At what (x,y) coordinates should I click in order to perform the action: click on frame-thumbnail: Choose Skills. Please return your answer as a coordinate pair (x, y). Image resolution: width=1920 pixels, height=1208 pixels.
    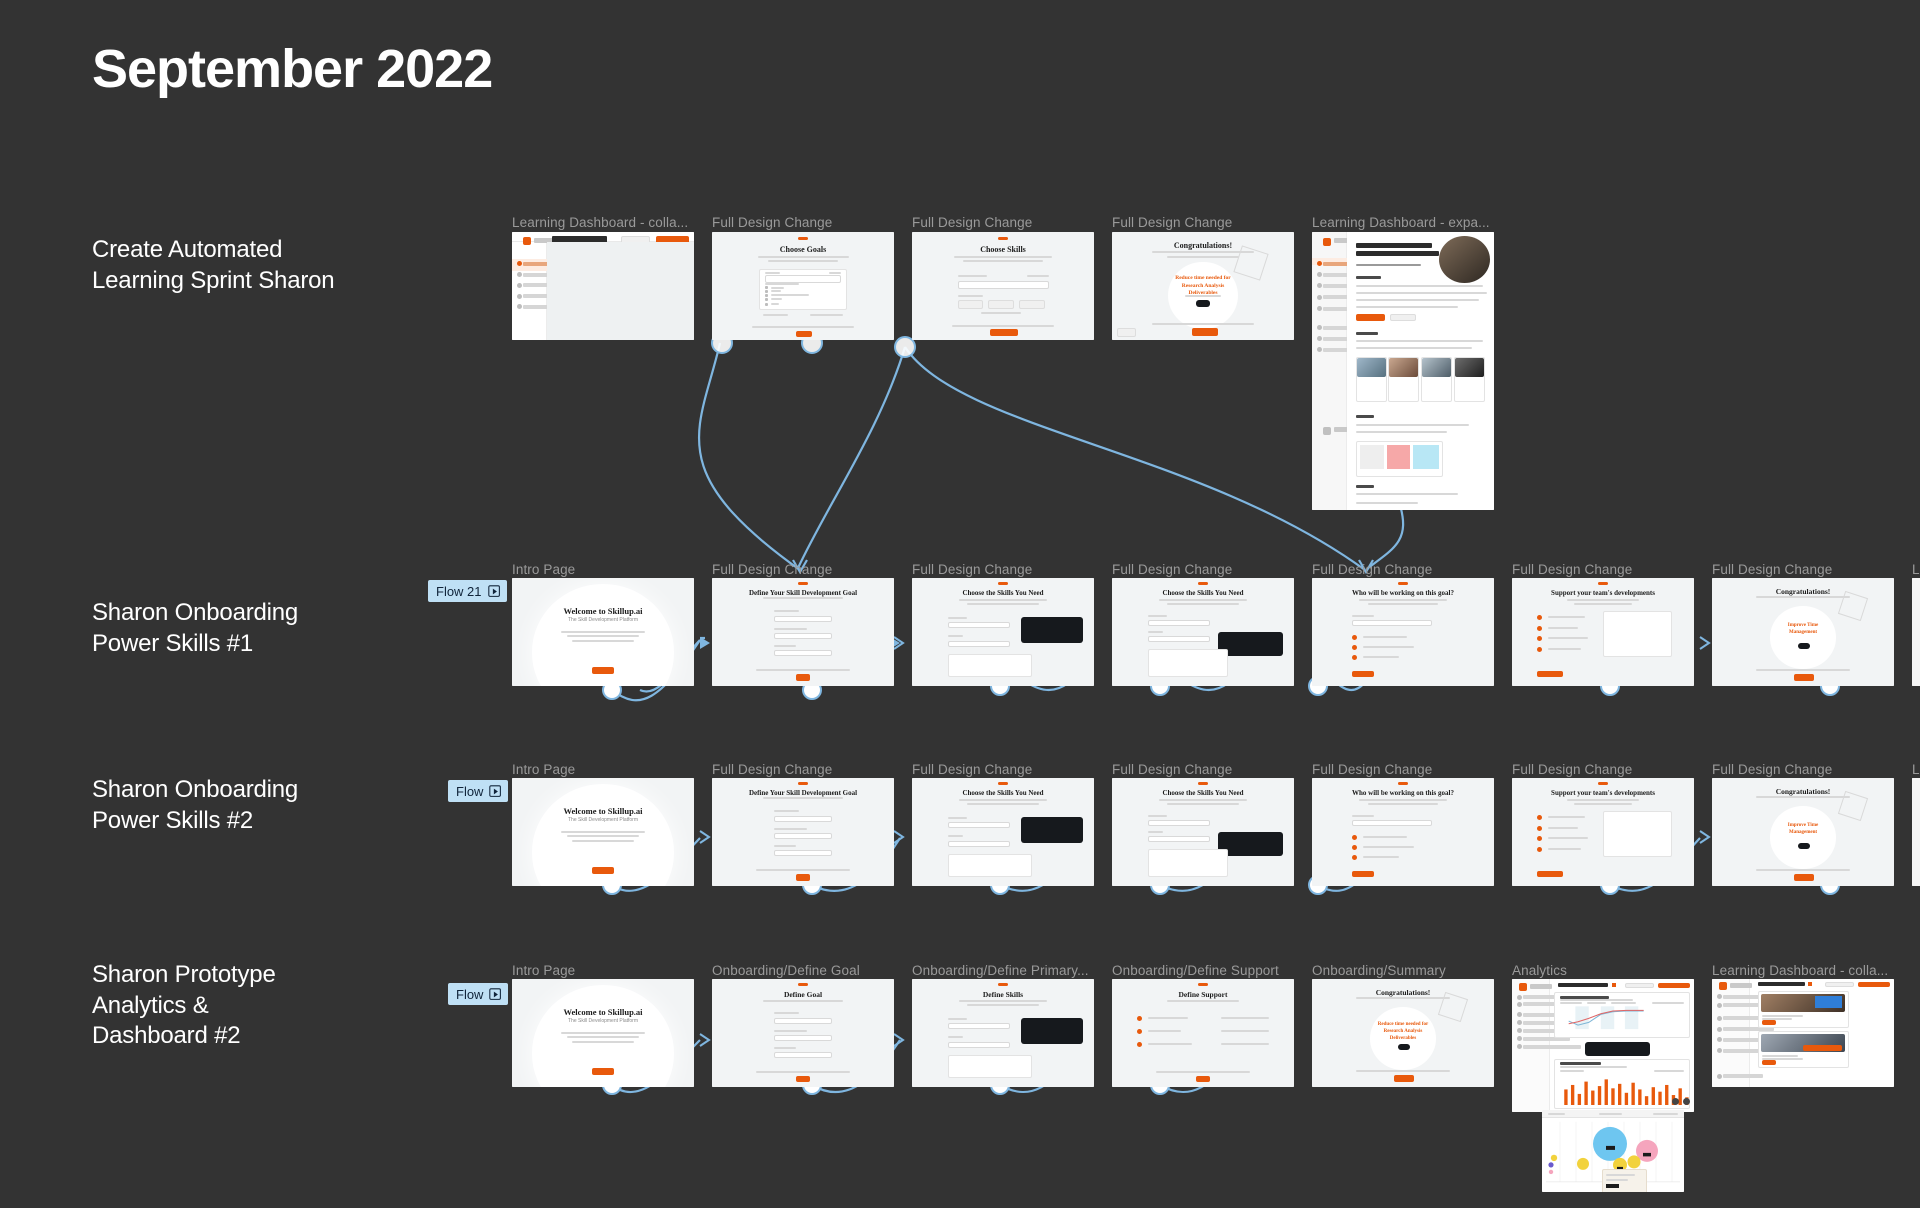
    Looking at the image, I should click on (1003, 286).